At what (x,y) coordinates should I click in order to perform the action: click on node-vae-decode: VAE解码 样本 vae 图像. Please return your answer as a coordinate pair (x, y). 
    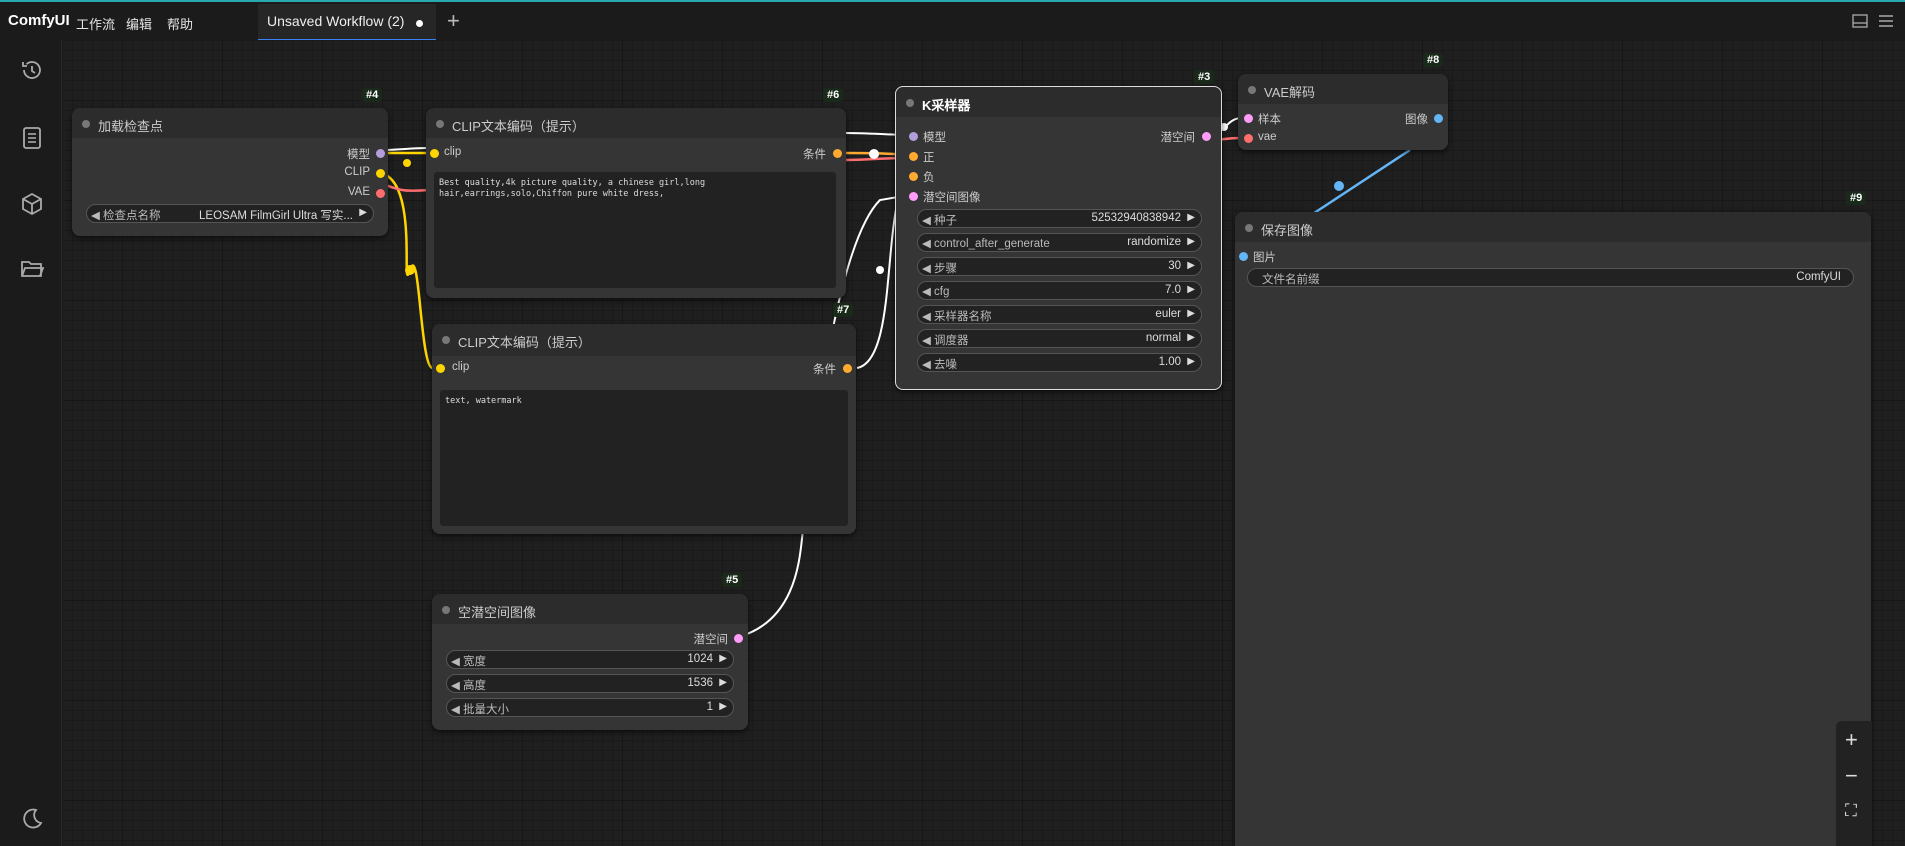
    Looking at the image, I should click on (1343, 112).